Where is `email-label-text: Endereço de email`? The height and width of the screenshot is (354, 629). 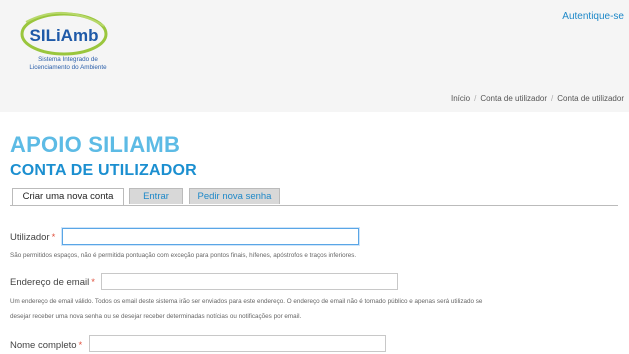
email-label-text: Endereço de email is located at coordinates (50, 282).